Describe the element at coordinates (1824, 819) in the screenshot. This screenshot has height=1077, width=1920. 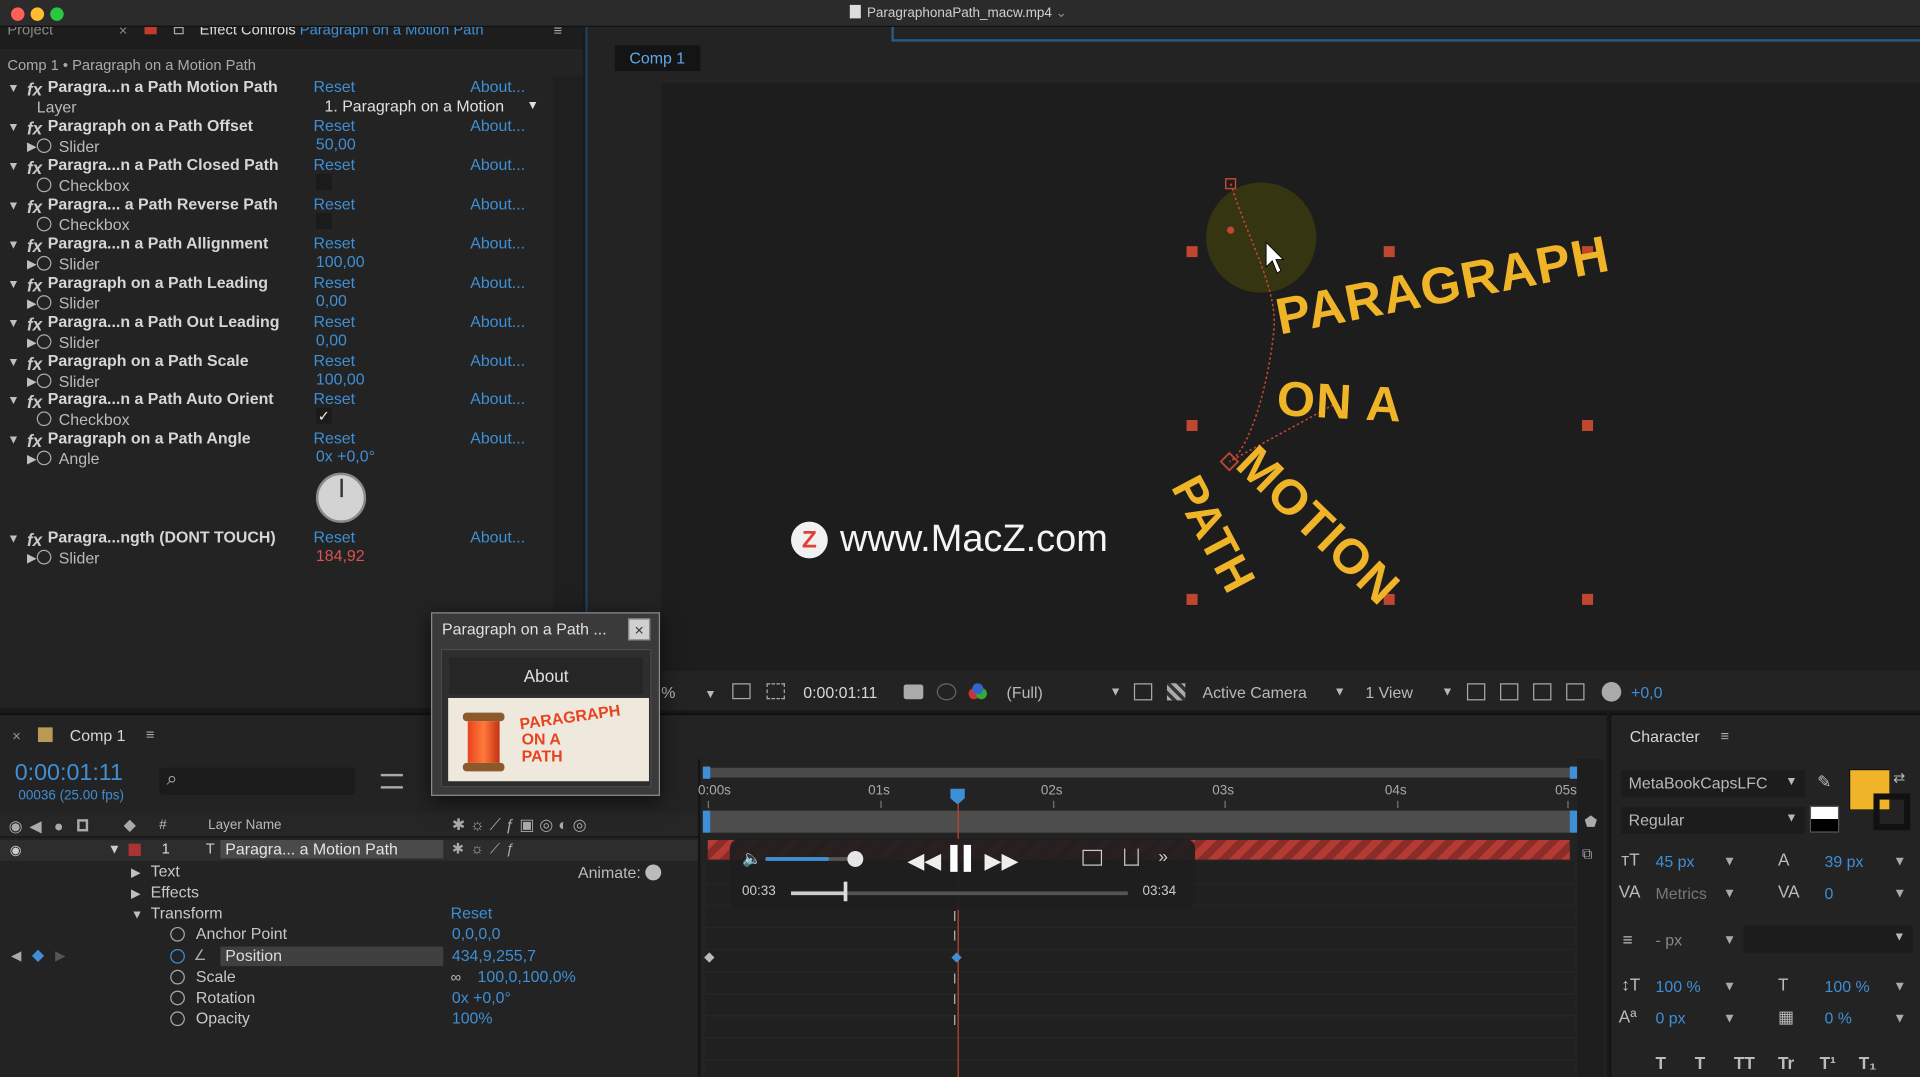
I see `black-white-swatch` at that location.